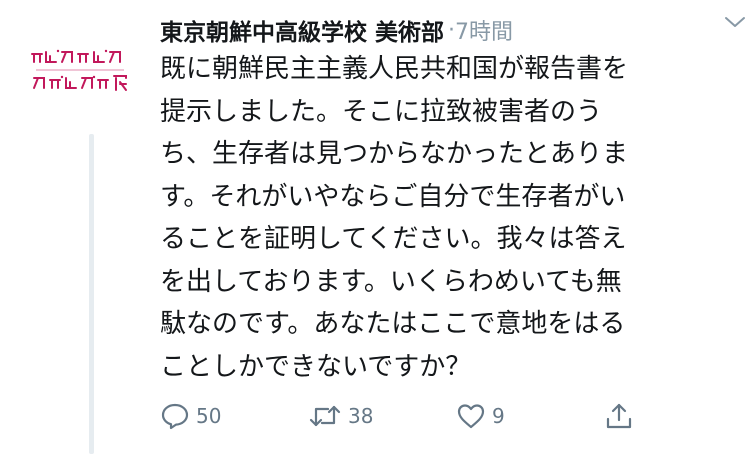  I want to click on thread-line, so click(91, 294).